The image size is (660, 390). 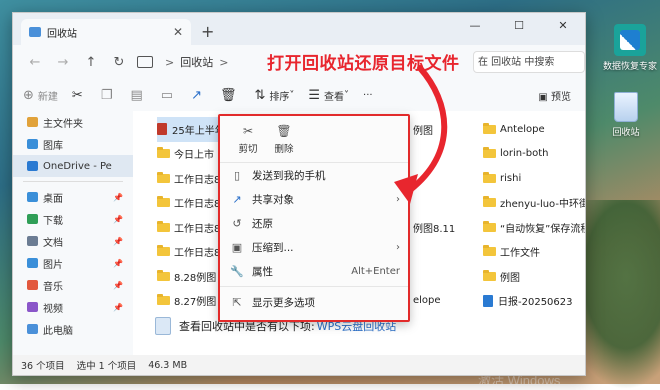 I want to click on preview-icon: ▣, so click(x=544, y=97).